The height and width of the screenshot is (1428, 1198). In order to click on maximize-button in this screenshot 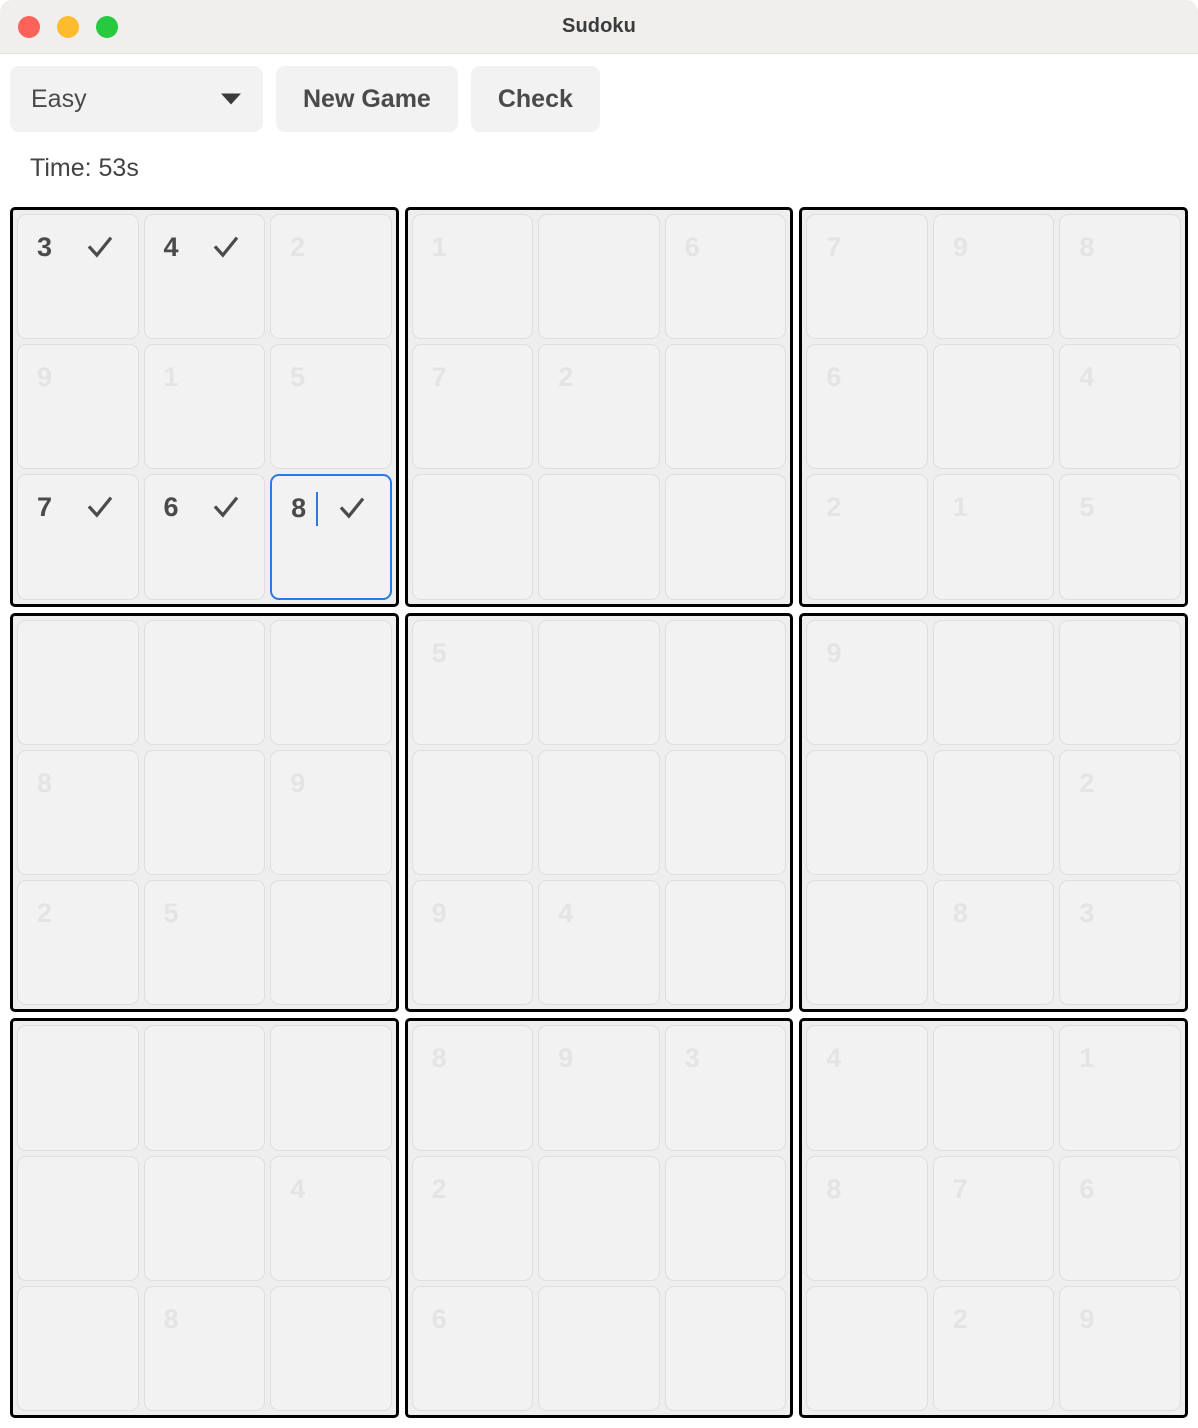, I will do `click(107, 26)`.